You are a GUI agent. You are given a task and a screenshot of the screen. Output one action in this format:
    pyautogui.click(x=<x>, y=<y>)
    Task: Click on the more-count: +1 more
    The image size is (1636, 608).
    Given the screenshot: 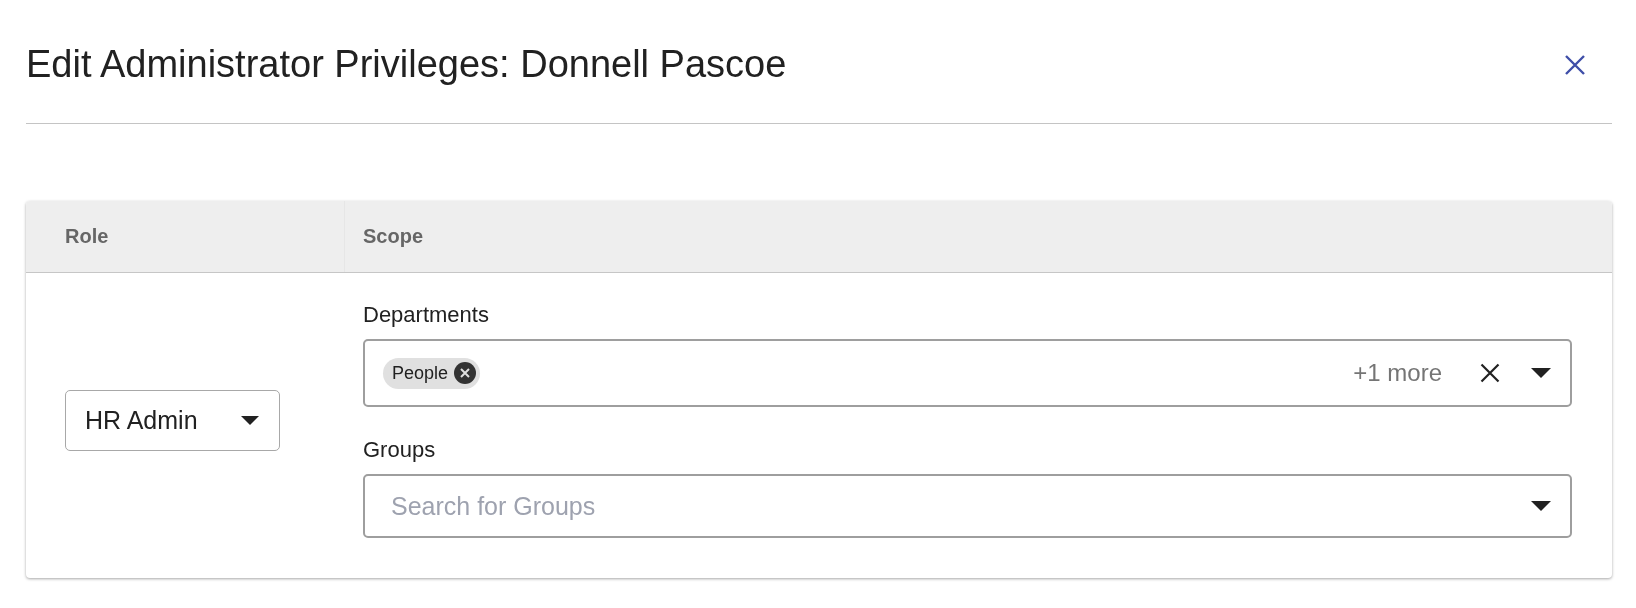 What is the action you would take?
    pyautogui.click(x=1397, y=373)
    